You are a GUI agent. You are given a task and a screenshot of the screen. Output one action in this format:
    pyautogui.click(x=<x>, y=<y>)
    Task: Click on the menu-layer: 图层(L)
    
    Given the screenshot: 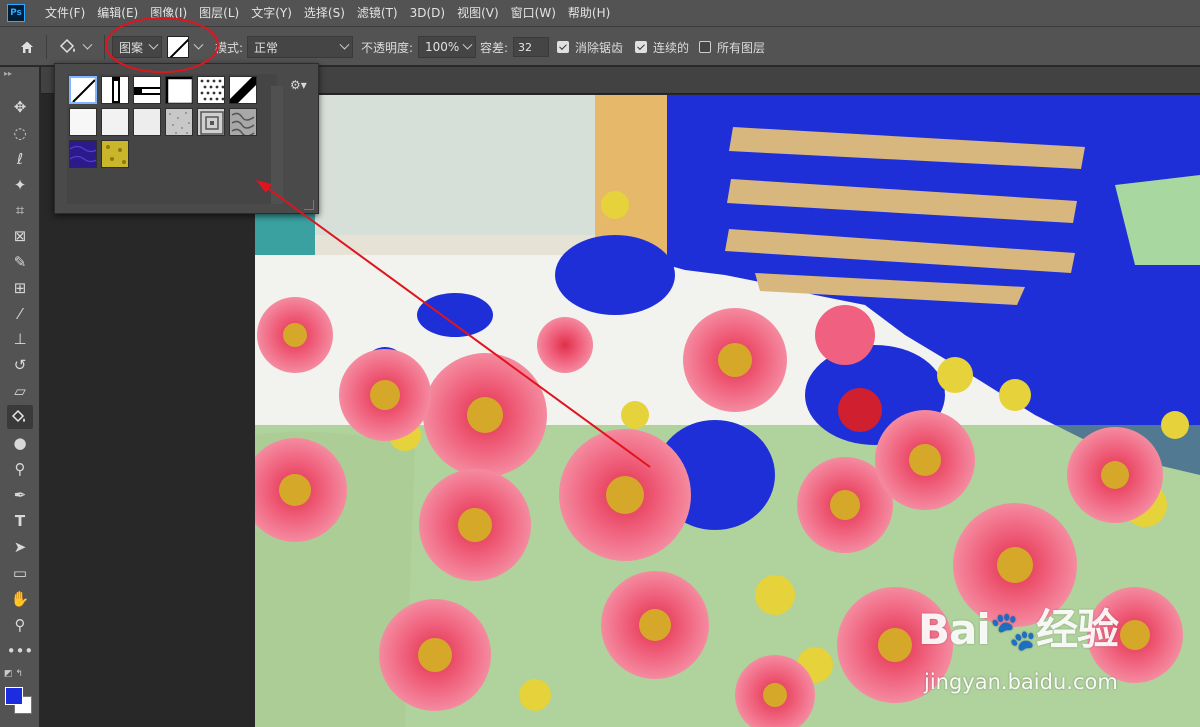 What is the action you would take?
    pyautogui.click(x=219, y=13)
    